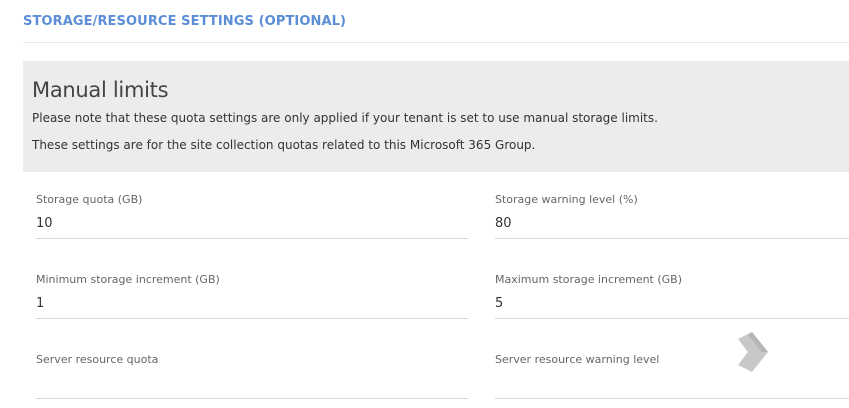 The height and width of the screenshot is (408, 849). I want to click on manual-limits-heading: Manual limits, so click(100, 90).